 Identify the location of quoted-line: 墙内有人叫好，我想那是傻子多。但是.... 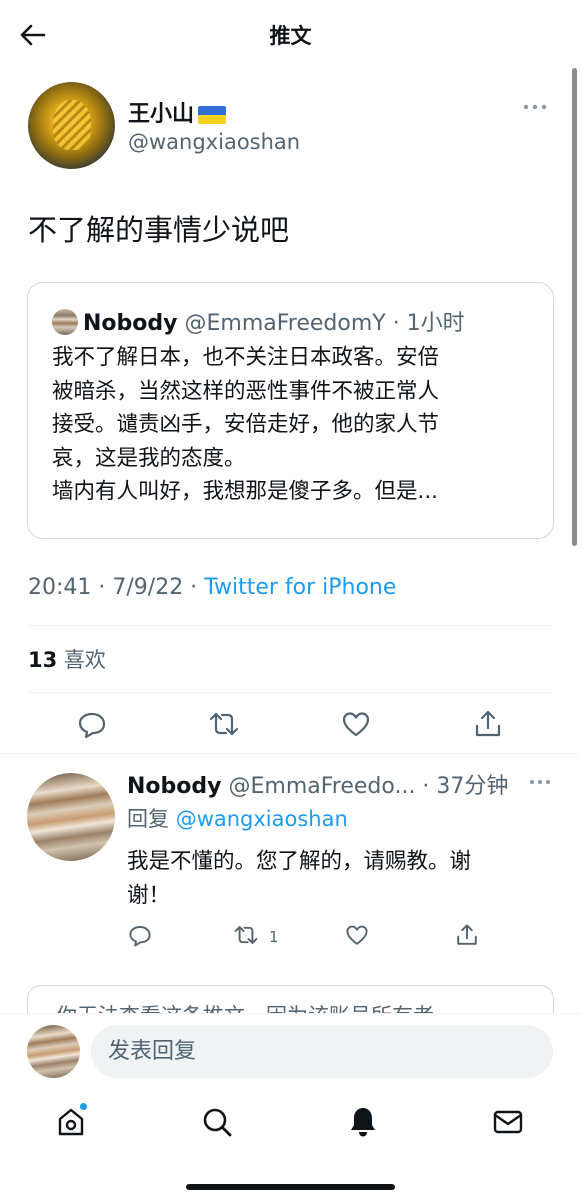
(245, 491).